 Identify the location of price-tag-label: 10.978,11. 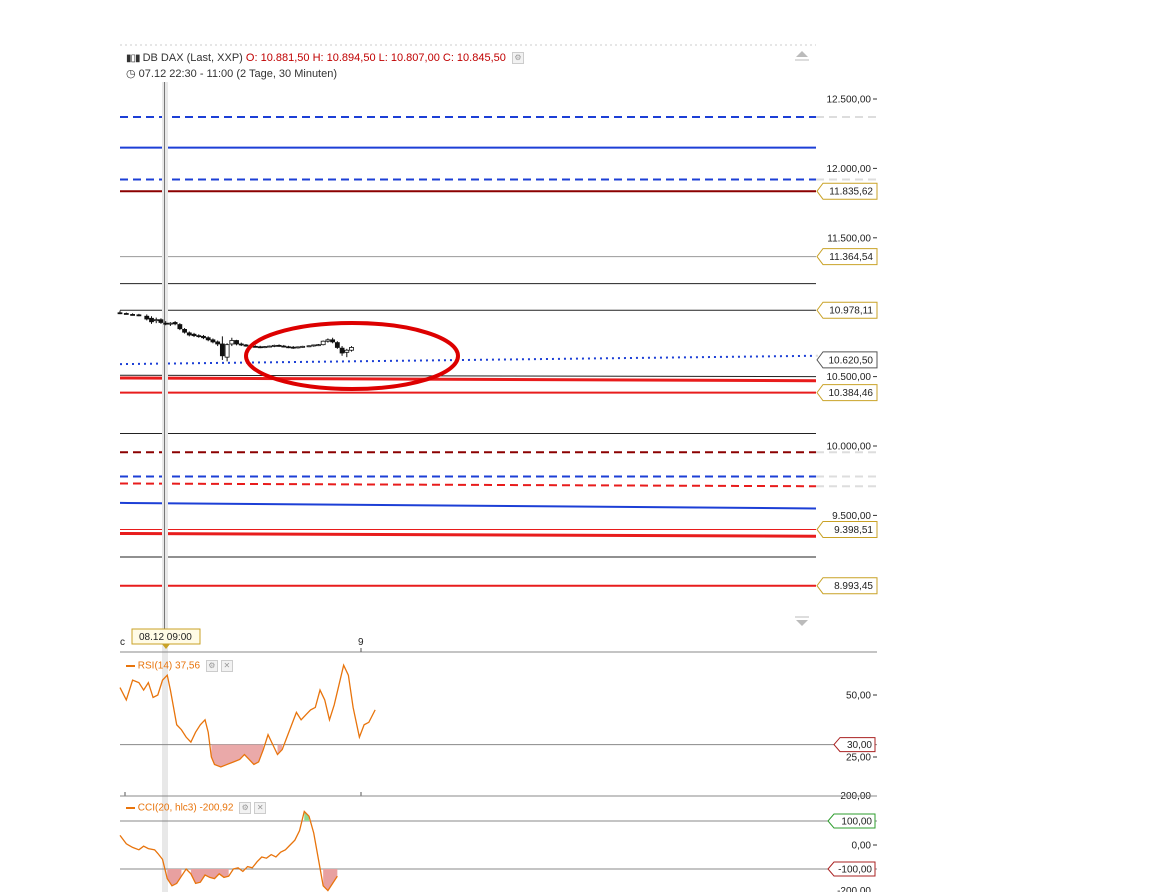
(851, 311).